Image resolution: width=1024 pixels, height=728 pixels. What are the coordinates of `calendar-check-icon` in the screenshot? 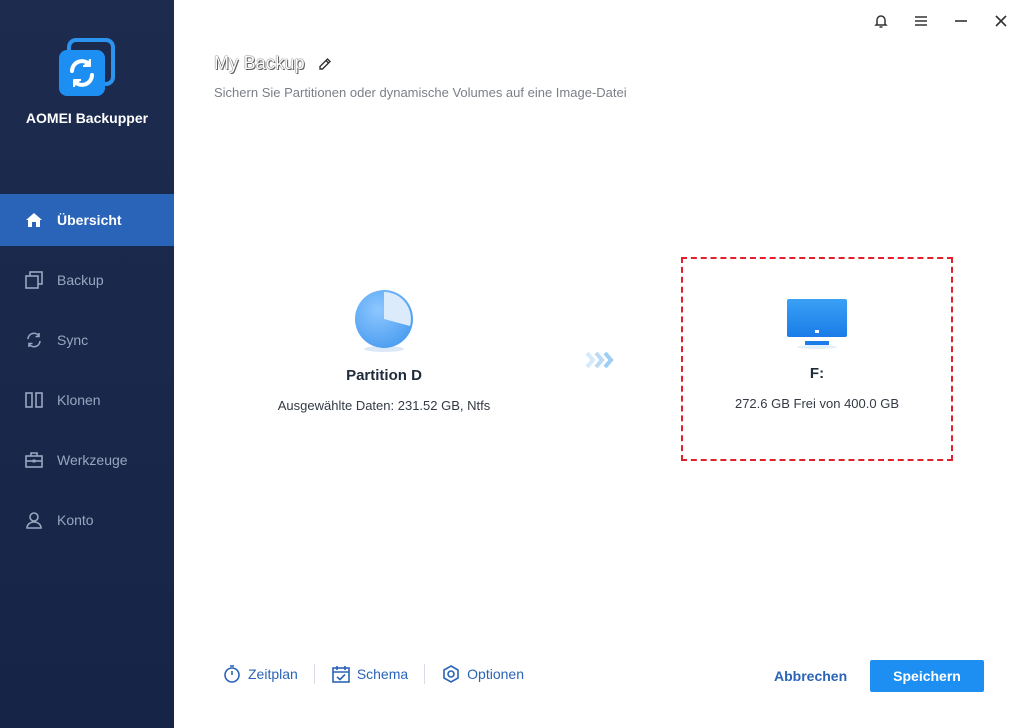 It's located at (341, 674).